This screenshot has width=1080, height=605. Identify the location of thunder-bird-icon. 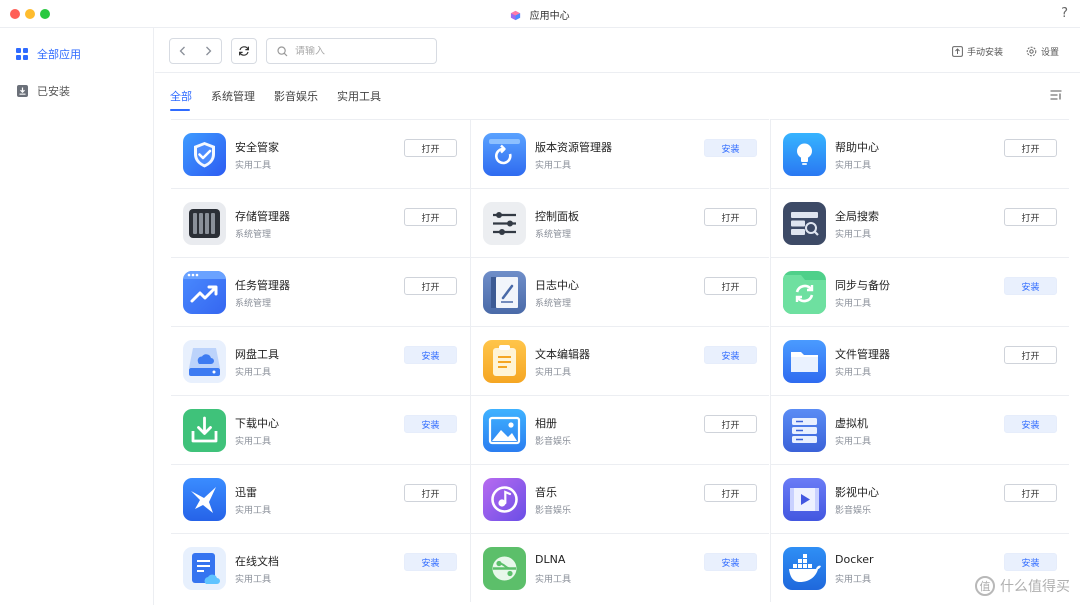
(204, 499).